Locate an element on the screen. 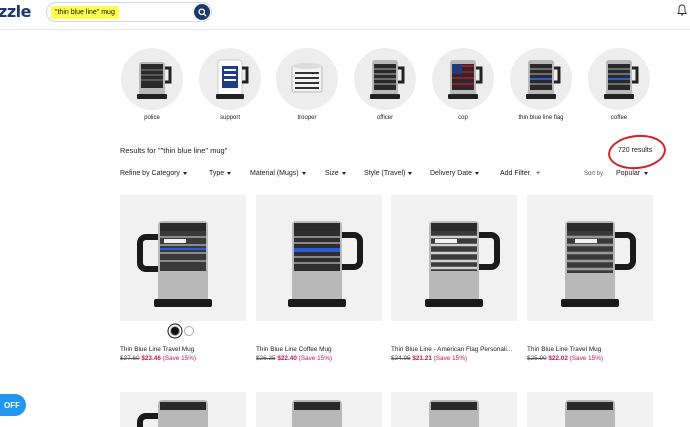  category-label: coffee is located at coordinates (619, 118).